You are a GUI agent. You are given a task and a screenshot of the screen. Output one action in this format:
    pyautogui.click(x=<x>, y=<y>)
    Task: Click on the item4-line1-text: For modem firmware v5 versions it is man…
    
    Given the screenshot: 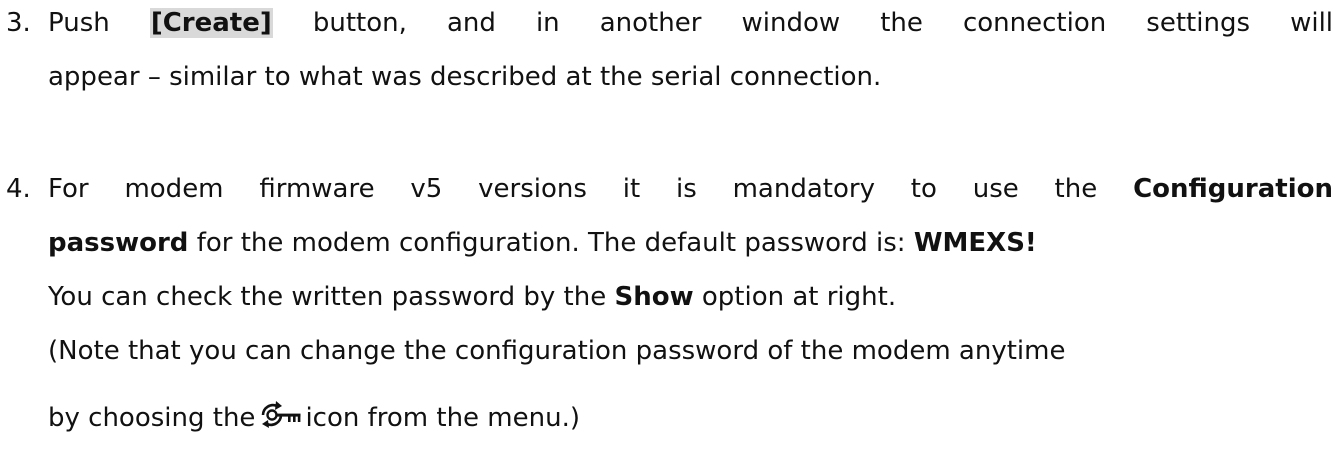 What is the action you would take?
    pyautogui.click(x=573, y=189)
    